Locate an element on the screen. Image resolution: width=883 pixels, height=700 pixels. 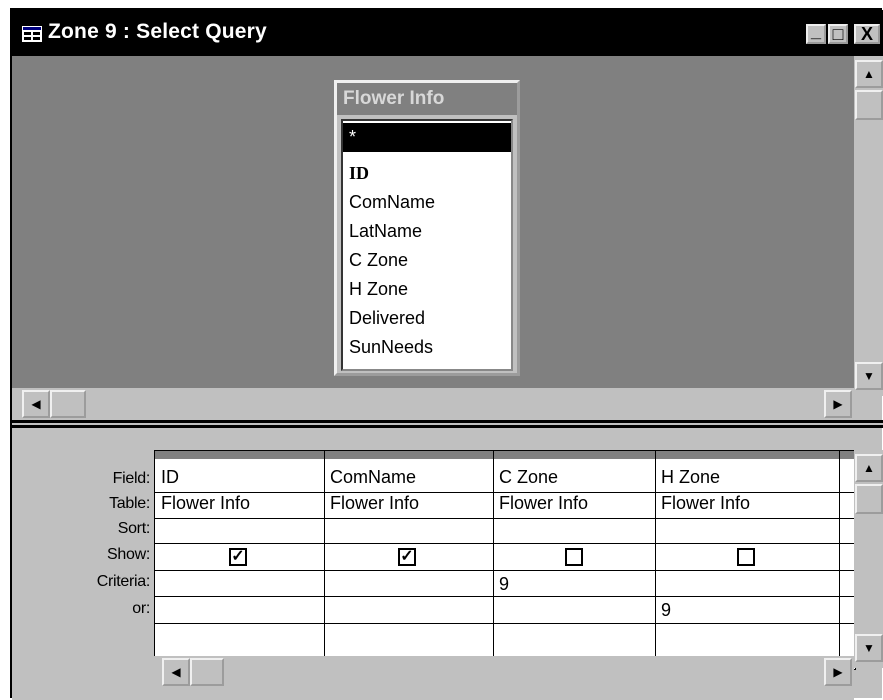
upper-vertical-scrollbar: ▲ ▼ is located at coordinates (868, 226).